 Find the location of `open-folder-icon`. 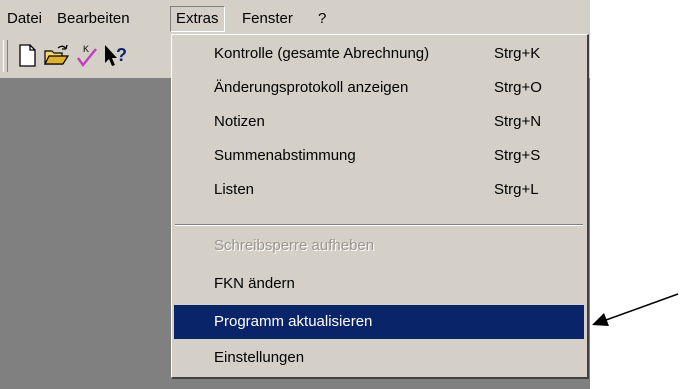

open-folder-icon is located at coordinates (56, 55).